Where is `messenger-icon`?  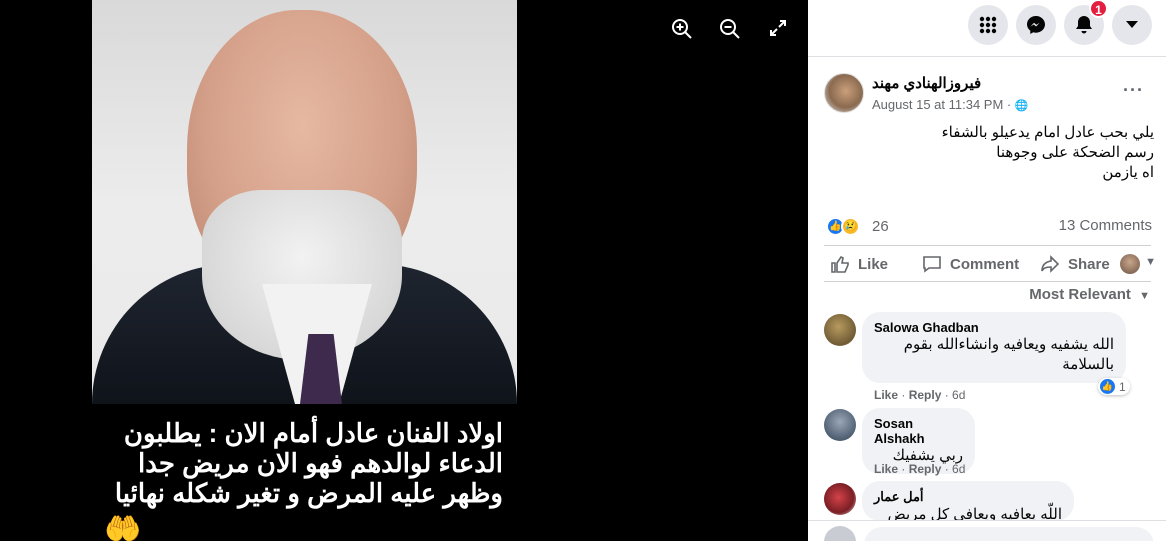 messenger-icon is located at coordinates (1036, 25).